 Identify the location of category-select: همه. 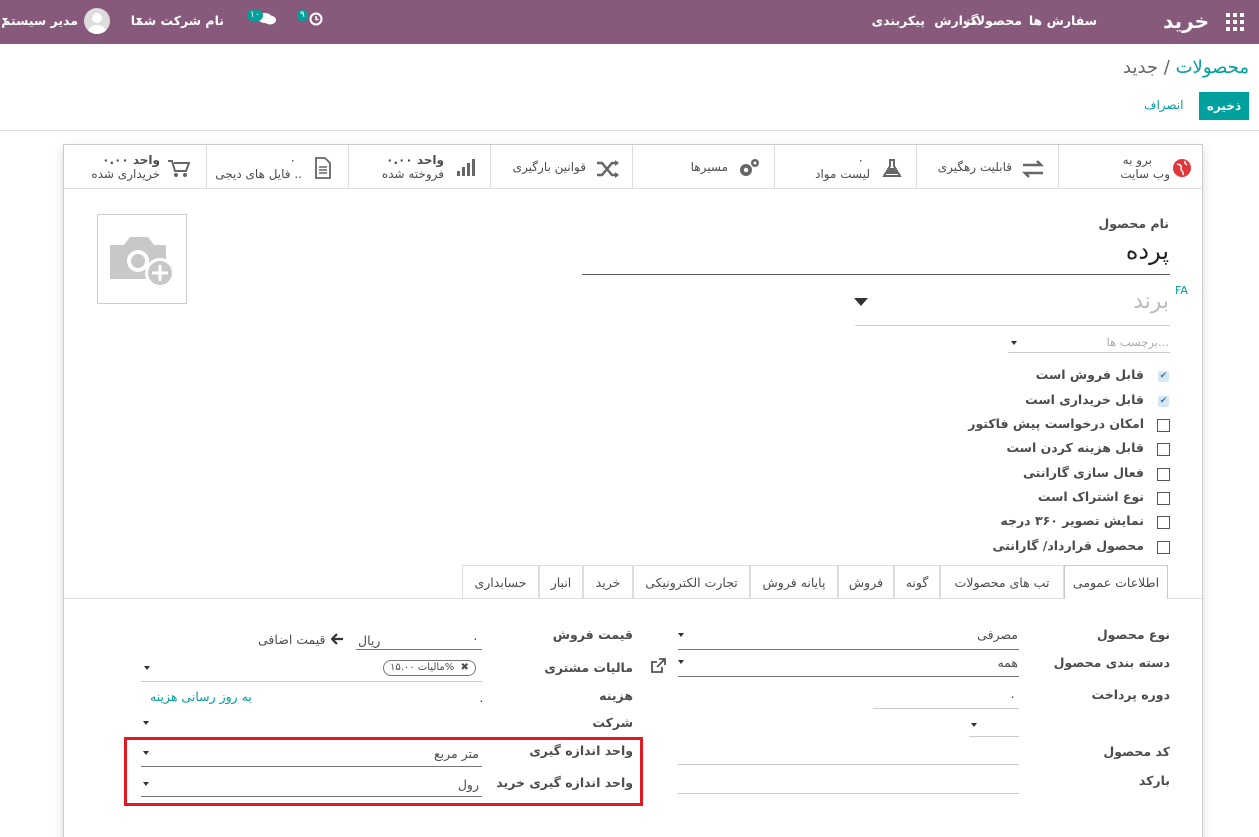
(1007, 662).